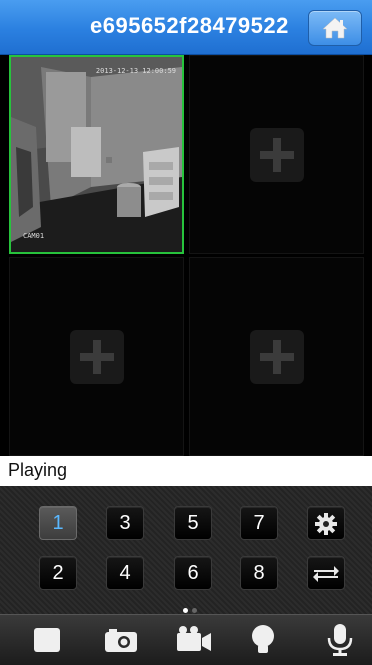 This screenshot has width=372, height=665. I want to click on channel-button-4: 4, so click(125, 573).